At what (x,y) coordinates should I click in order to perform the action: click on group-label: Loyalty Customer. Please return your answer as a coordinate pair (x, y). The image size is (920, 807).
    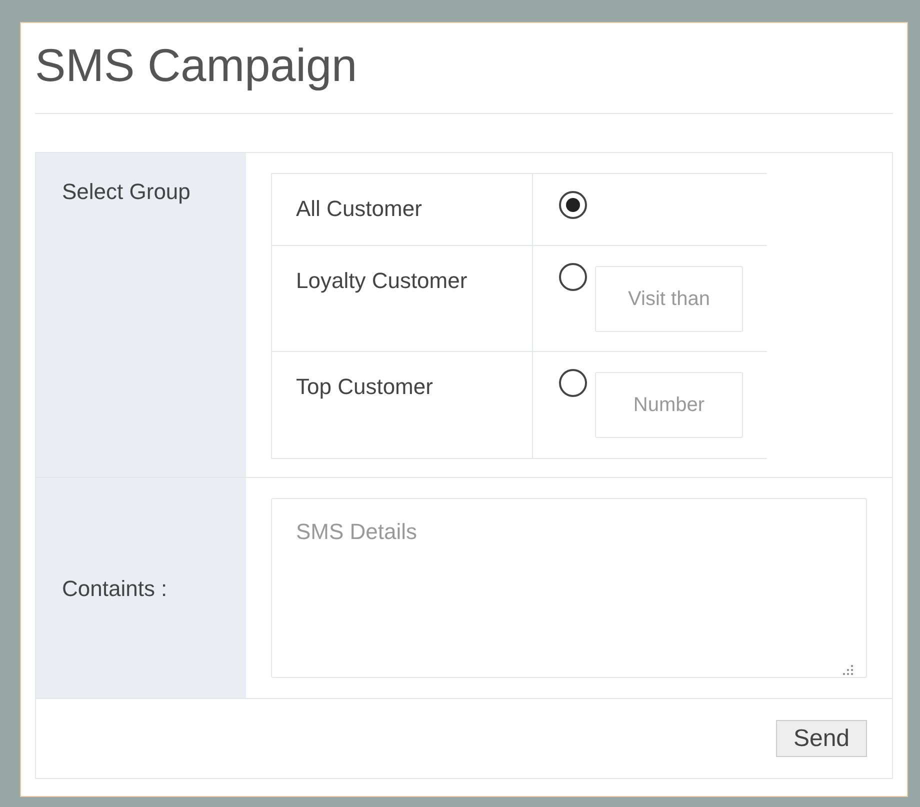
    Looking at the image, I should click on (382, 280).